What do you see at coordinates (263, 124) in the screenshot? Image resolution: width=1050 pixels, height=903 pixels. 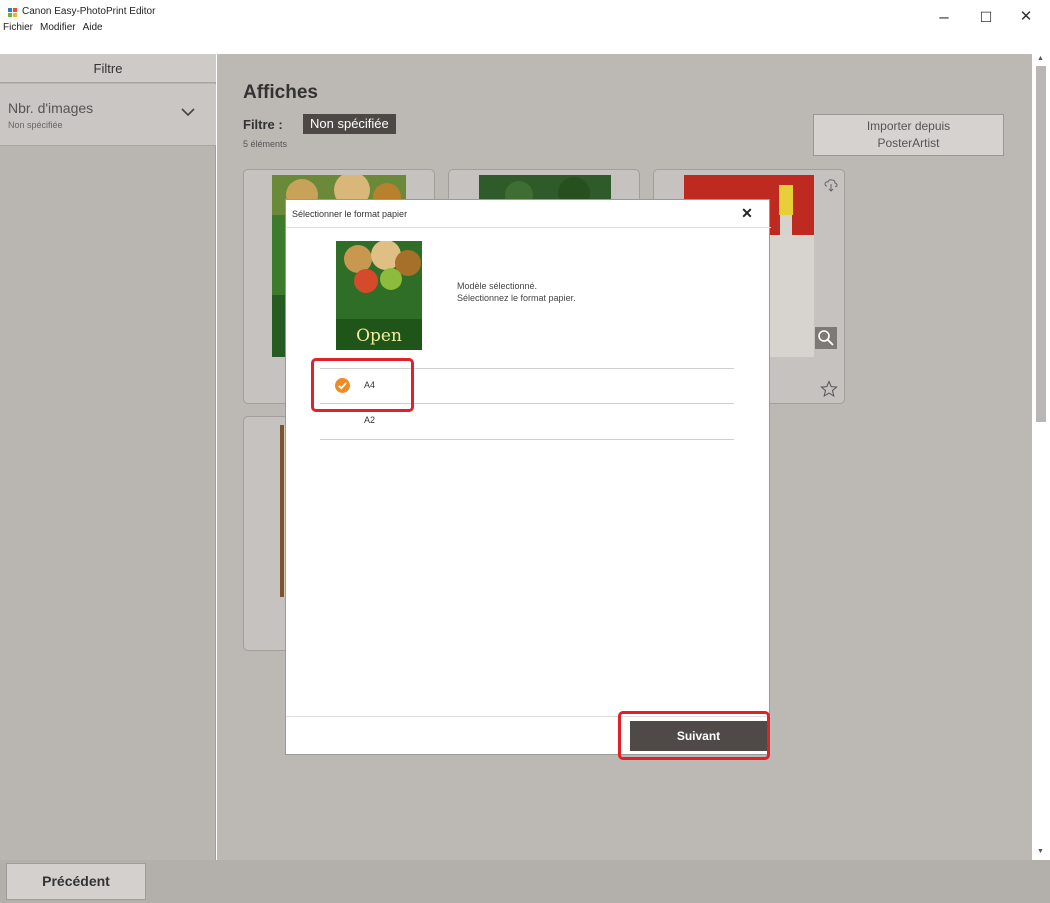 I see `active-filter-label: Filtre :` at bounding box center [263, 124].